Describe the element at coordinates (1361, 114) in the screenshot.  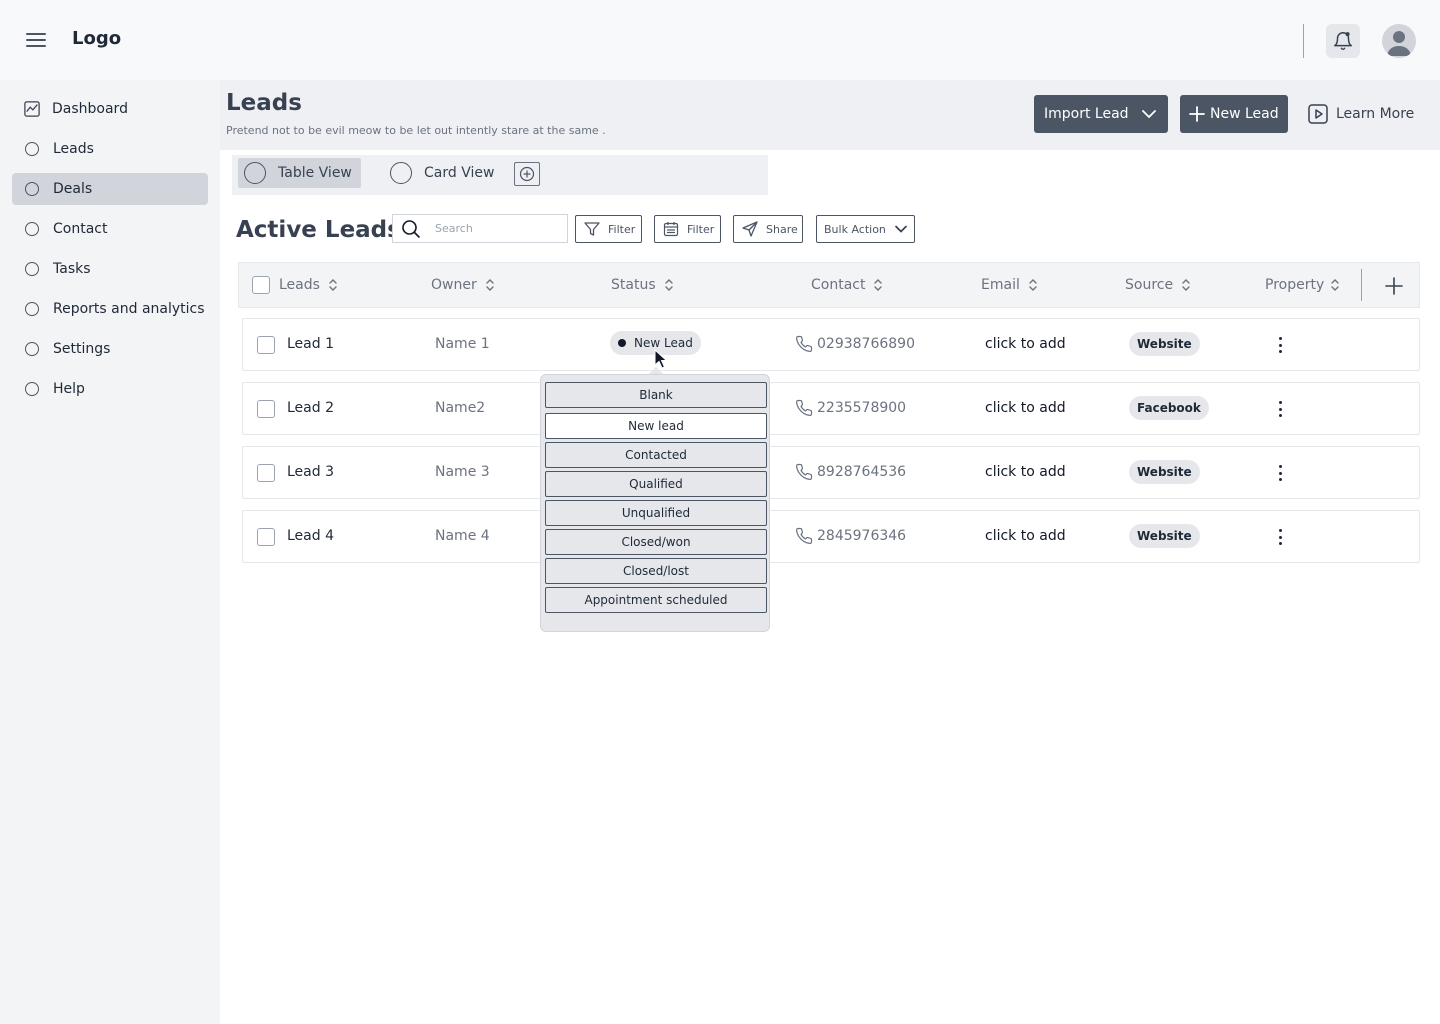
I see `learn-more-button: Learn More` at that location.